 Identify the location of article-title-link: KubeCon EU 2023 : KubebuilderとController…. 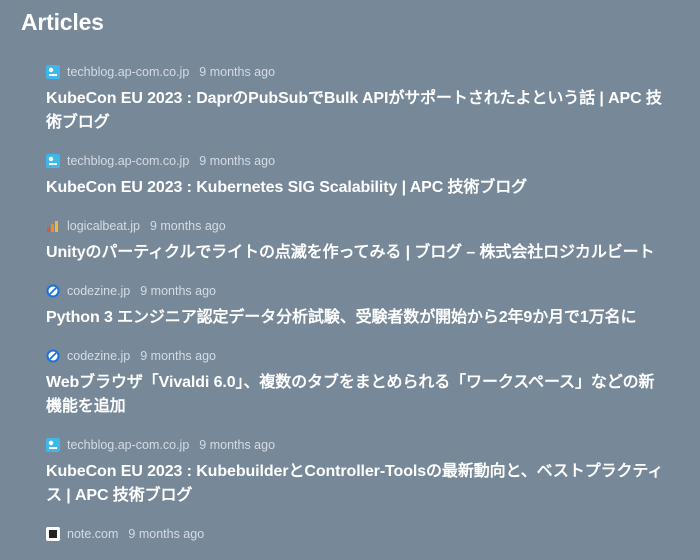
(356, 484).